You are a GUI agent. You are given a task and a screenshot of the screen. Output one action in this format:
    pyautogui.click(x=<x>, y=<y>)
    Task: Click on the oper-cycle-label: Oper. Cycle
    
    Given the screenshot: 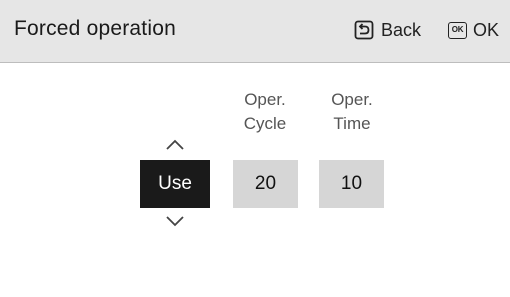 What is the action you would take?
    pyautogui.click(x=265, y=112)
    